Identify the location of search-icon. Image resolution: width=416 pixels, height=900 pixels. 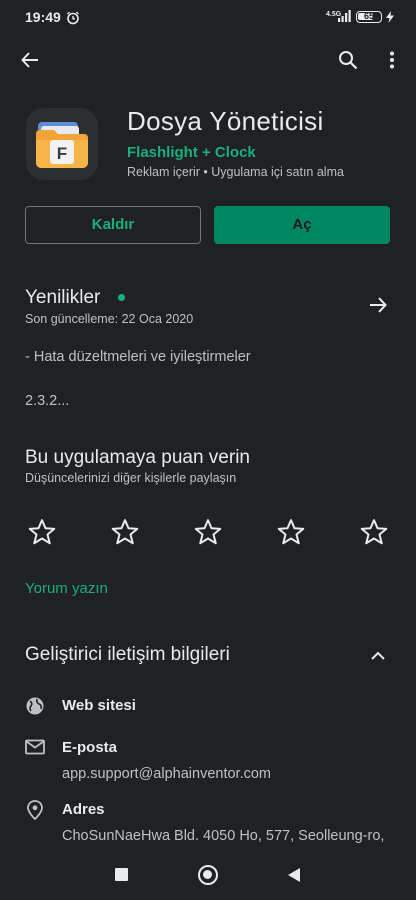
(348, 60).